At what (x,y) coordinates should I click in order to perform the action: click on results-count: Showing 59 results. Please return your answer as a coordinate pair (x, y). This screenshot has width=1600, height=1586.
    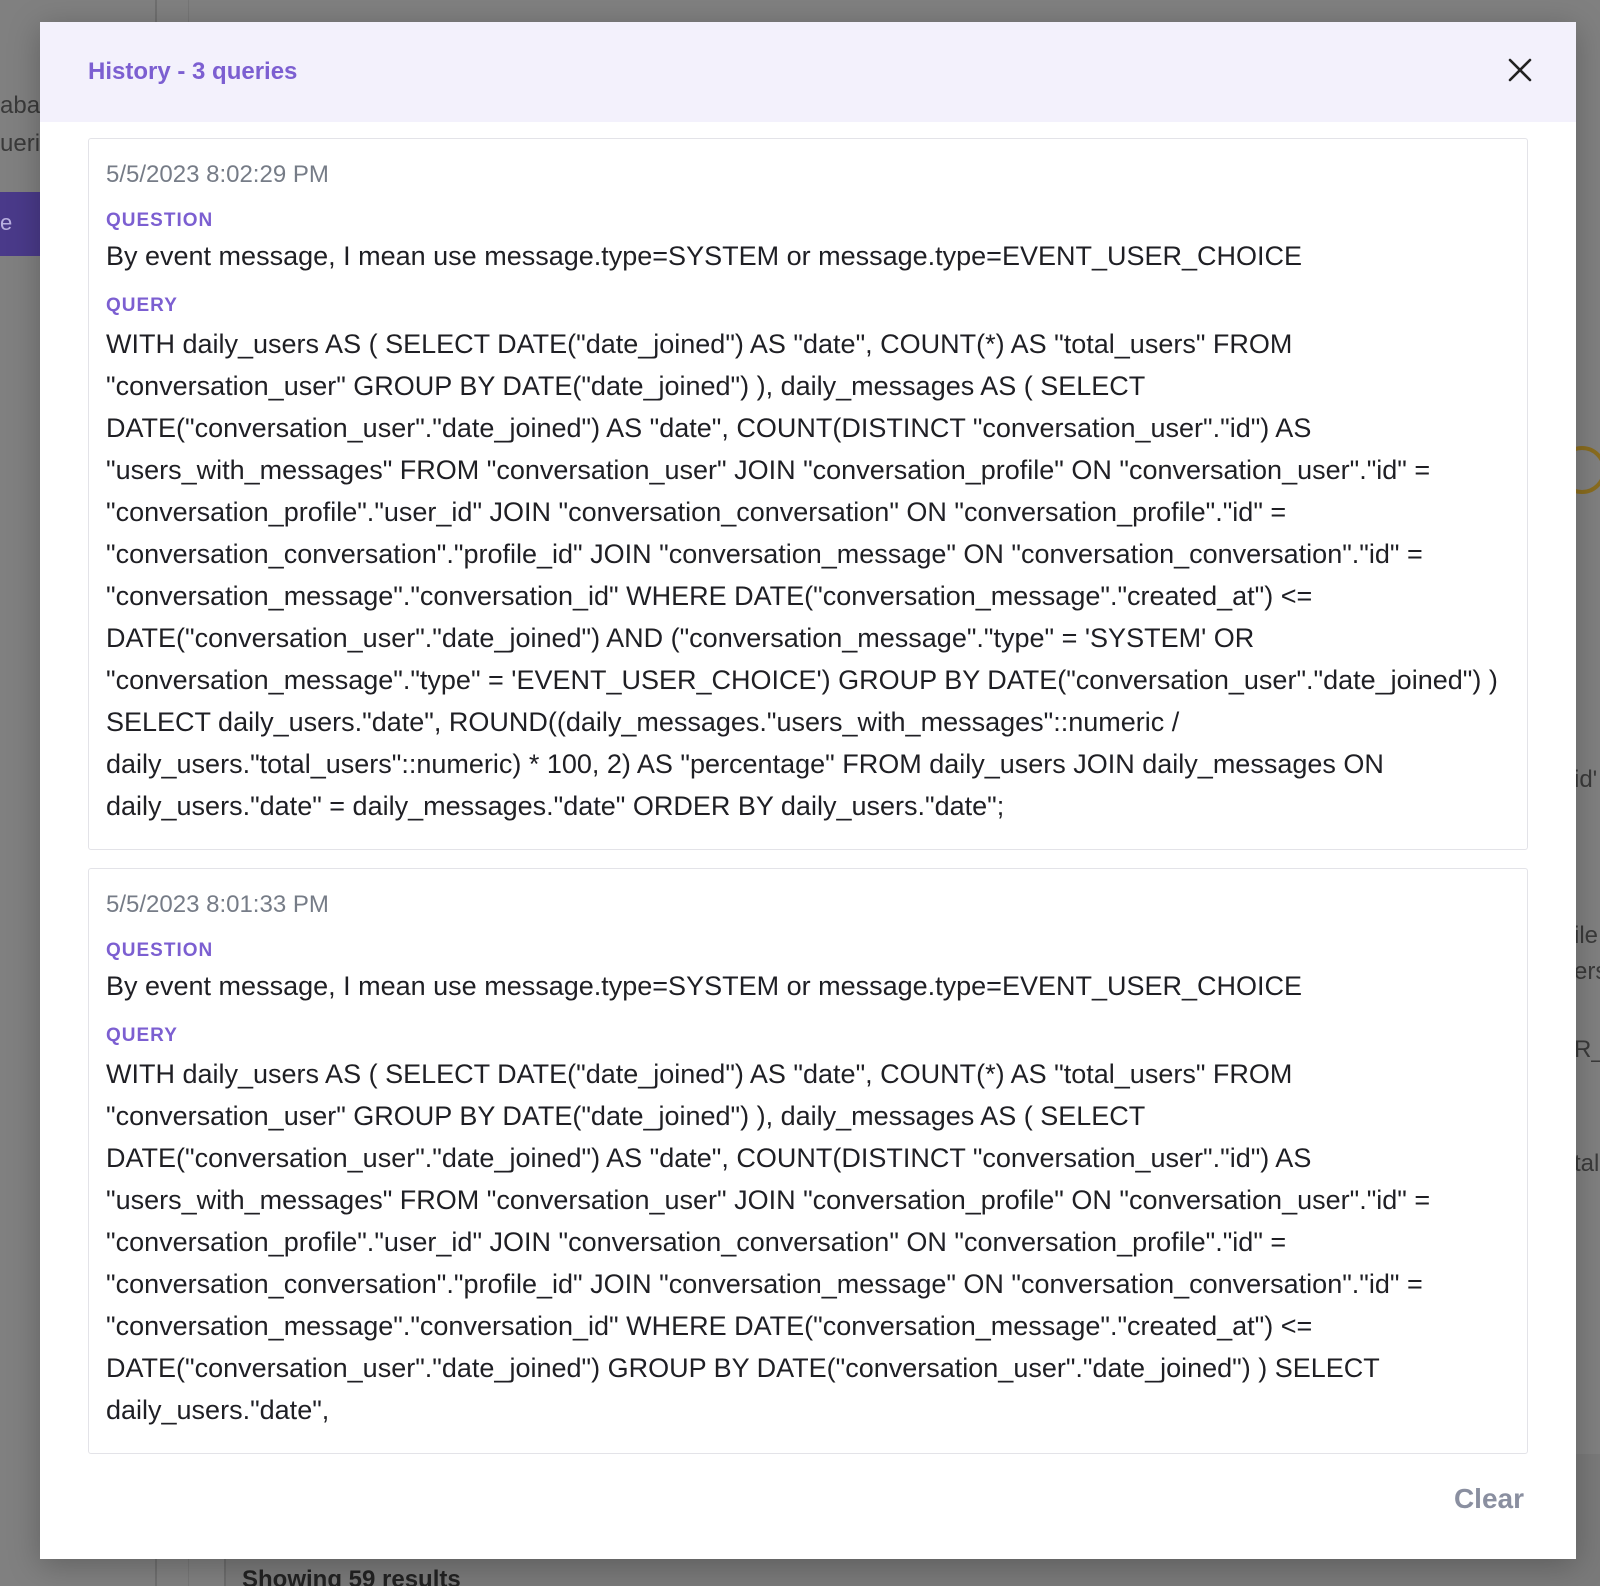
    Looking at the image, I should click on (351, 1576).